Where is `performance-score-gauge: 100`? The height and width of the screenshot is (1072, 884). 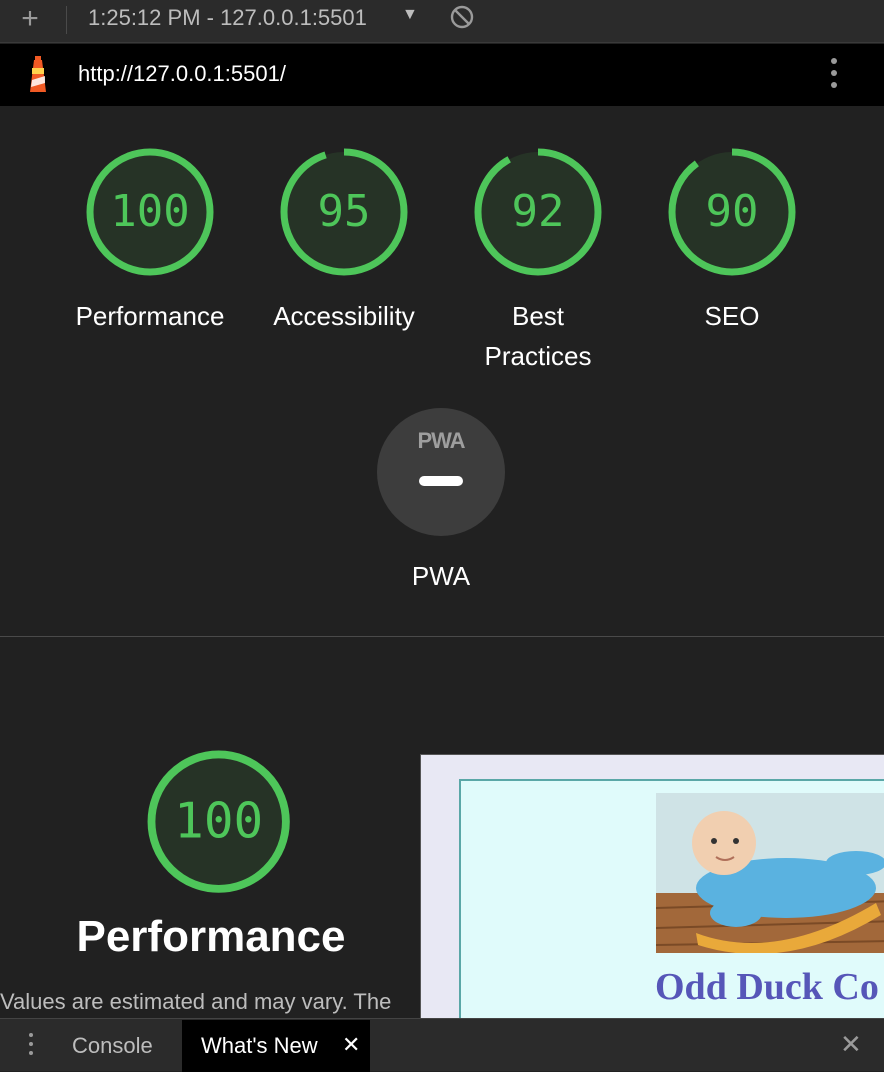
performance-score-gauge: 100 is located at coordinates (218, 821).